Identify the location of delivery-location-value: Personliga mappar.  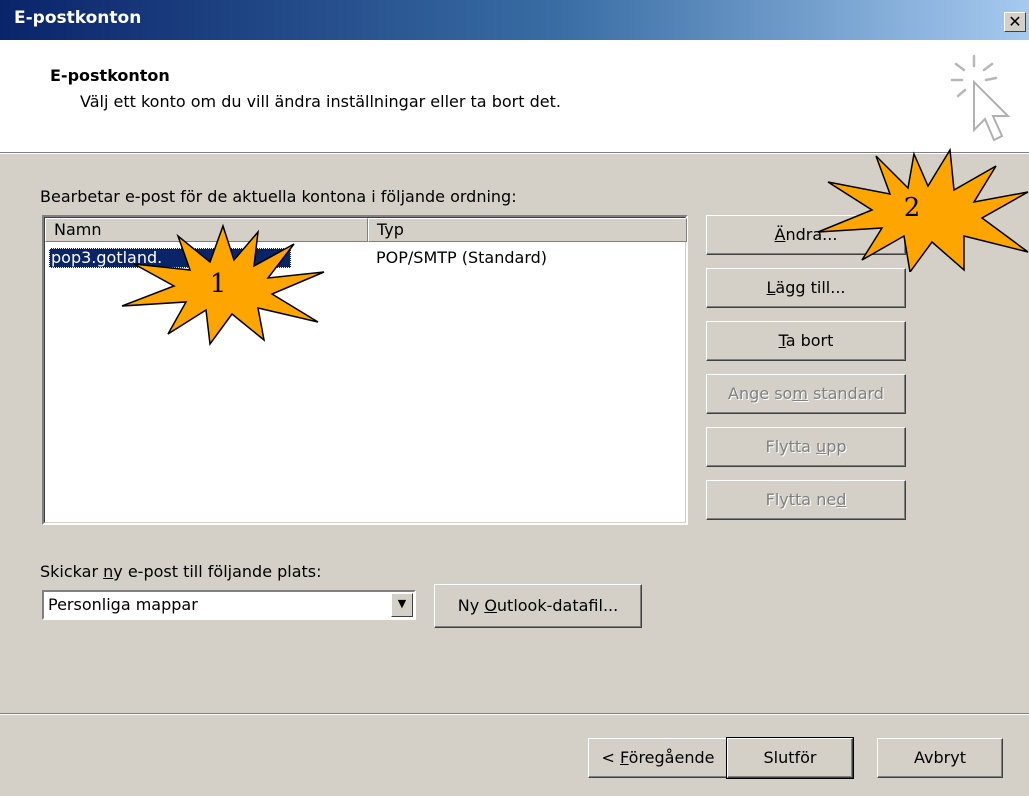
(123, 604).